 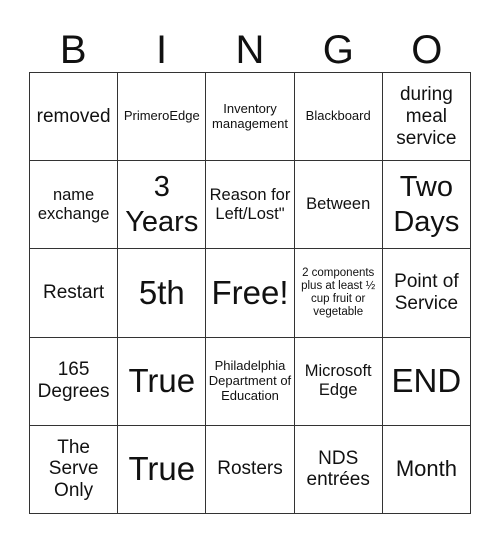 I want to click on bingo-cell: Blackboard, so click(x=338, y=117).